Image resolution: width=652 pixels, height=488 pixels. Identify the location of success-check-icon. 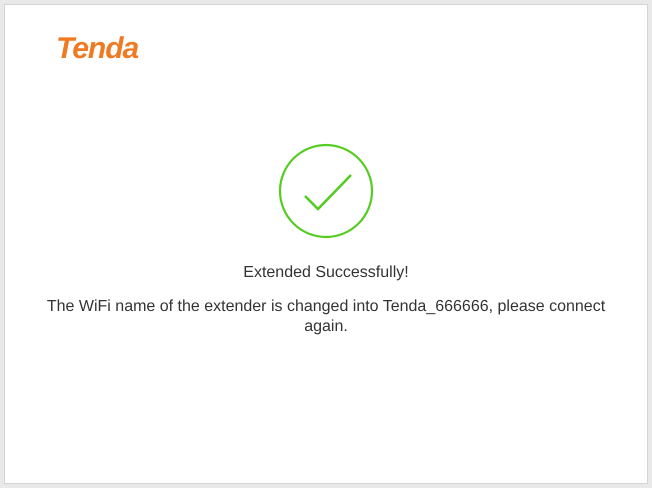
(326, 191).